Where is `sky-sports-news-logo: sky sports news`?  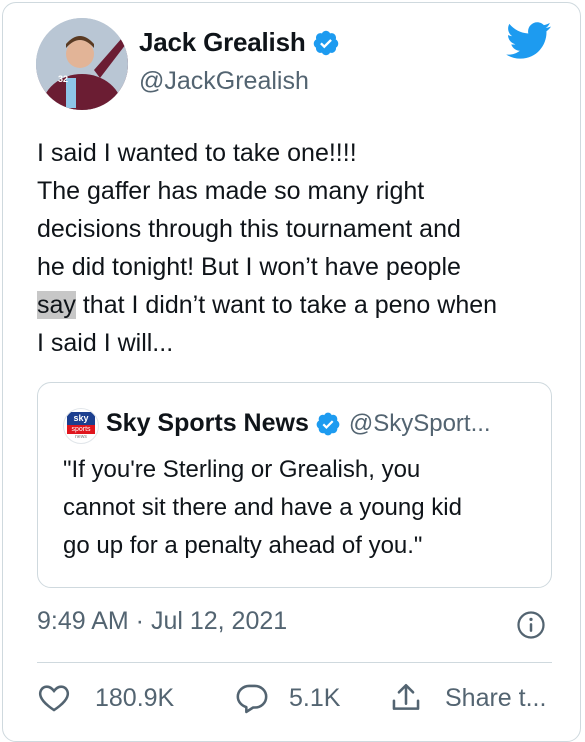
sky-sports-news-logo: sky sports news is located at coordinates (81, 426).